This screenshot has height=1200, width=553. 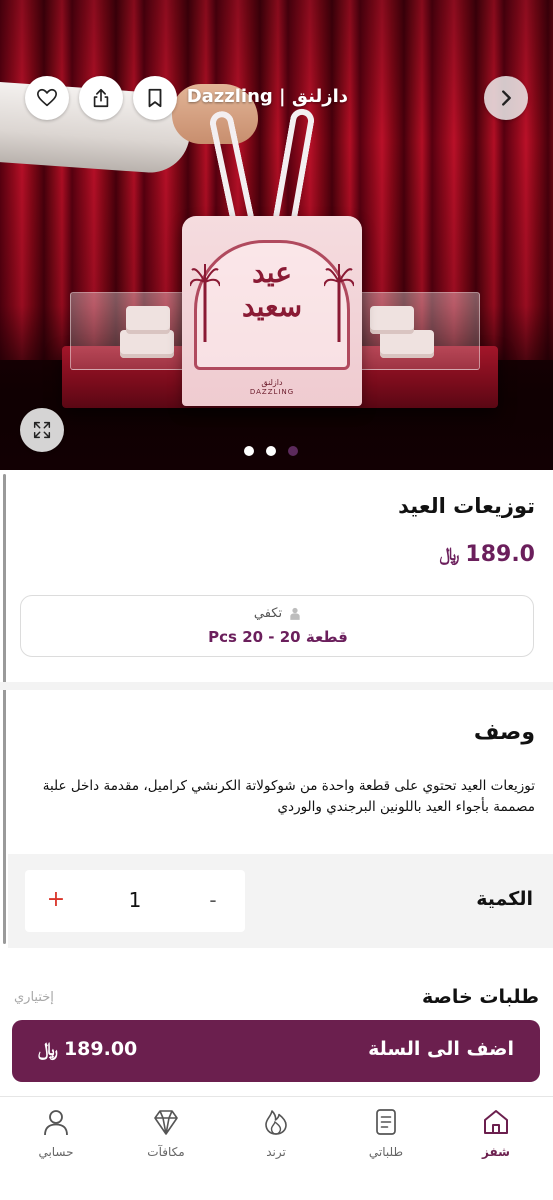 I want to click on home-icon, so click(x=496, y=1122).